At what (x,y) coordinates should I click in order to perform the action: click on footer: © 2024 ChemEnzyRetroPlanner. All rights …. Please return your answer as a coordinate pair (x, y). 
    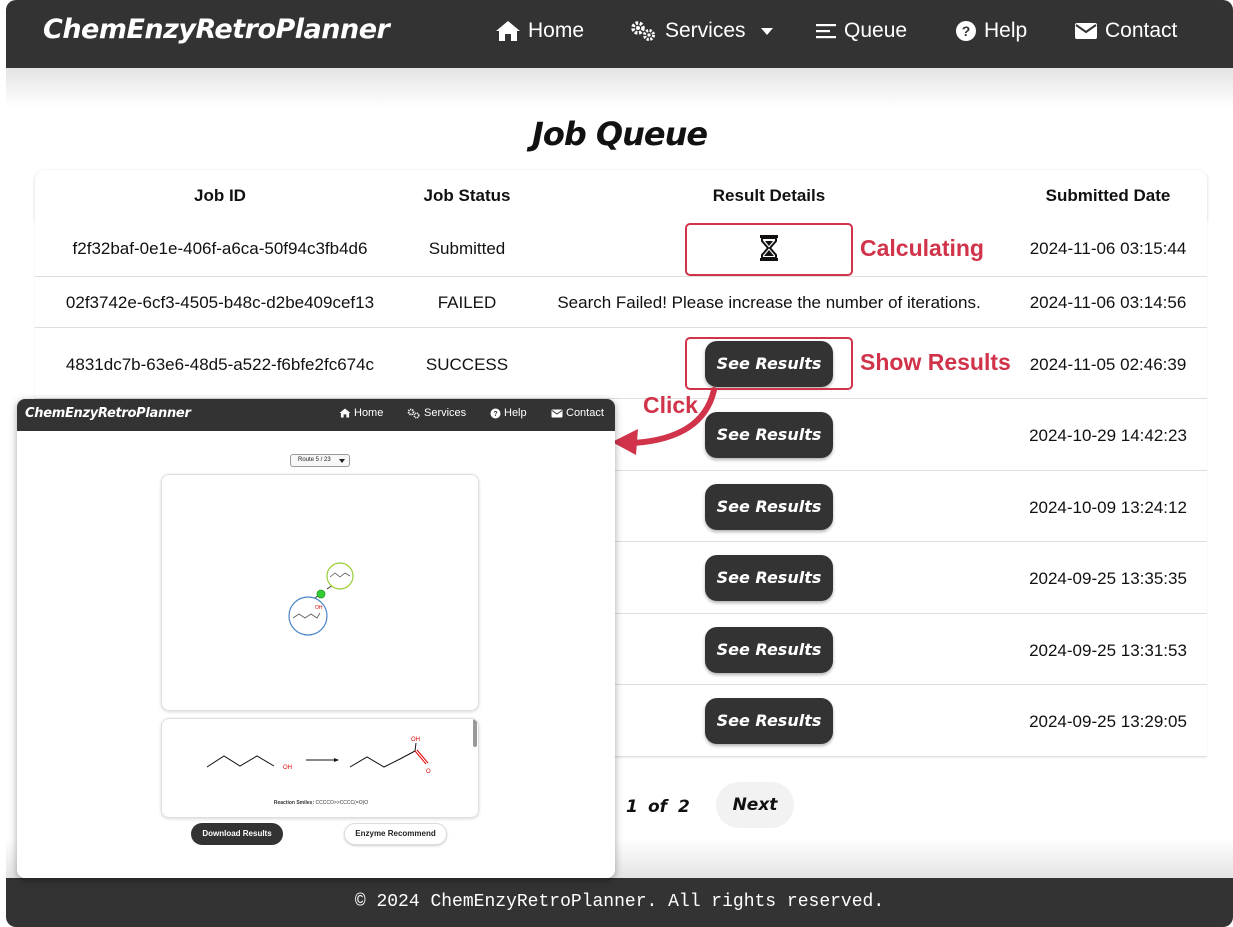
    Looking at the image, I should click on (619, 902).